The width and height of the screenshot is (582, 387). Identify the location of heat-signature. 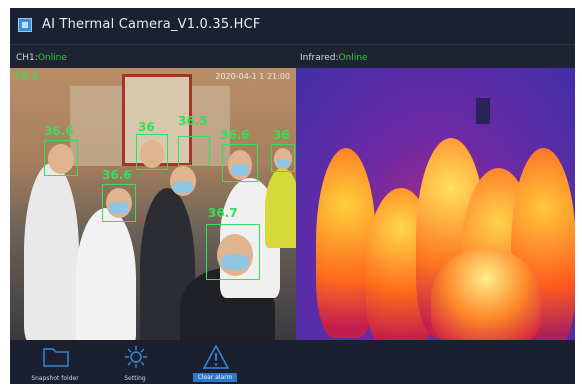
(486, 294).